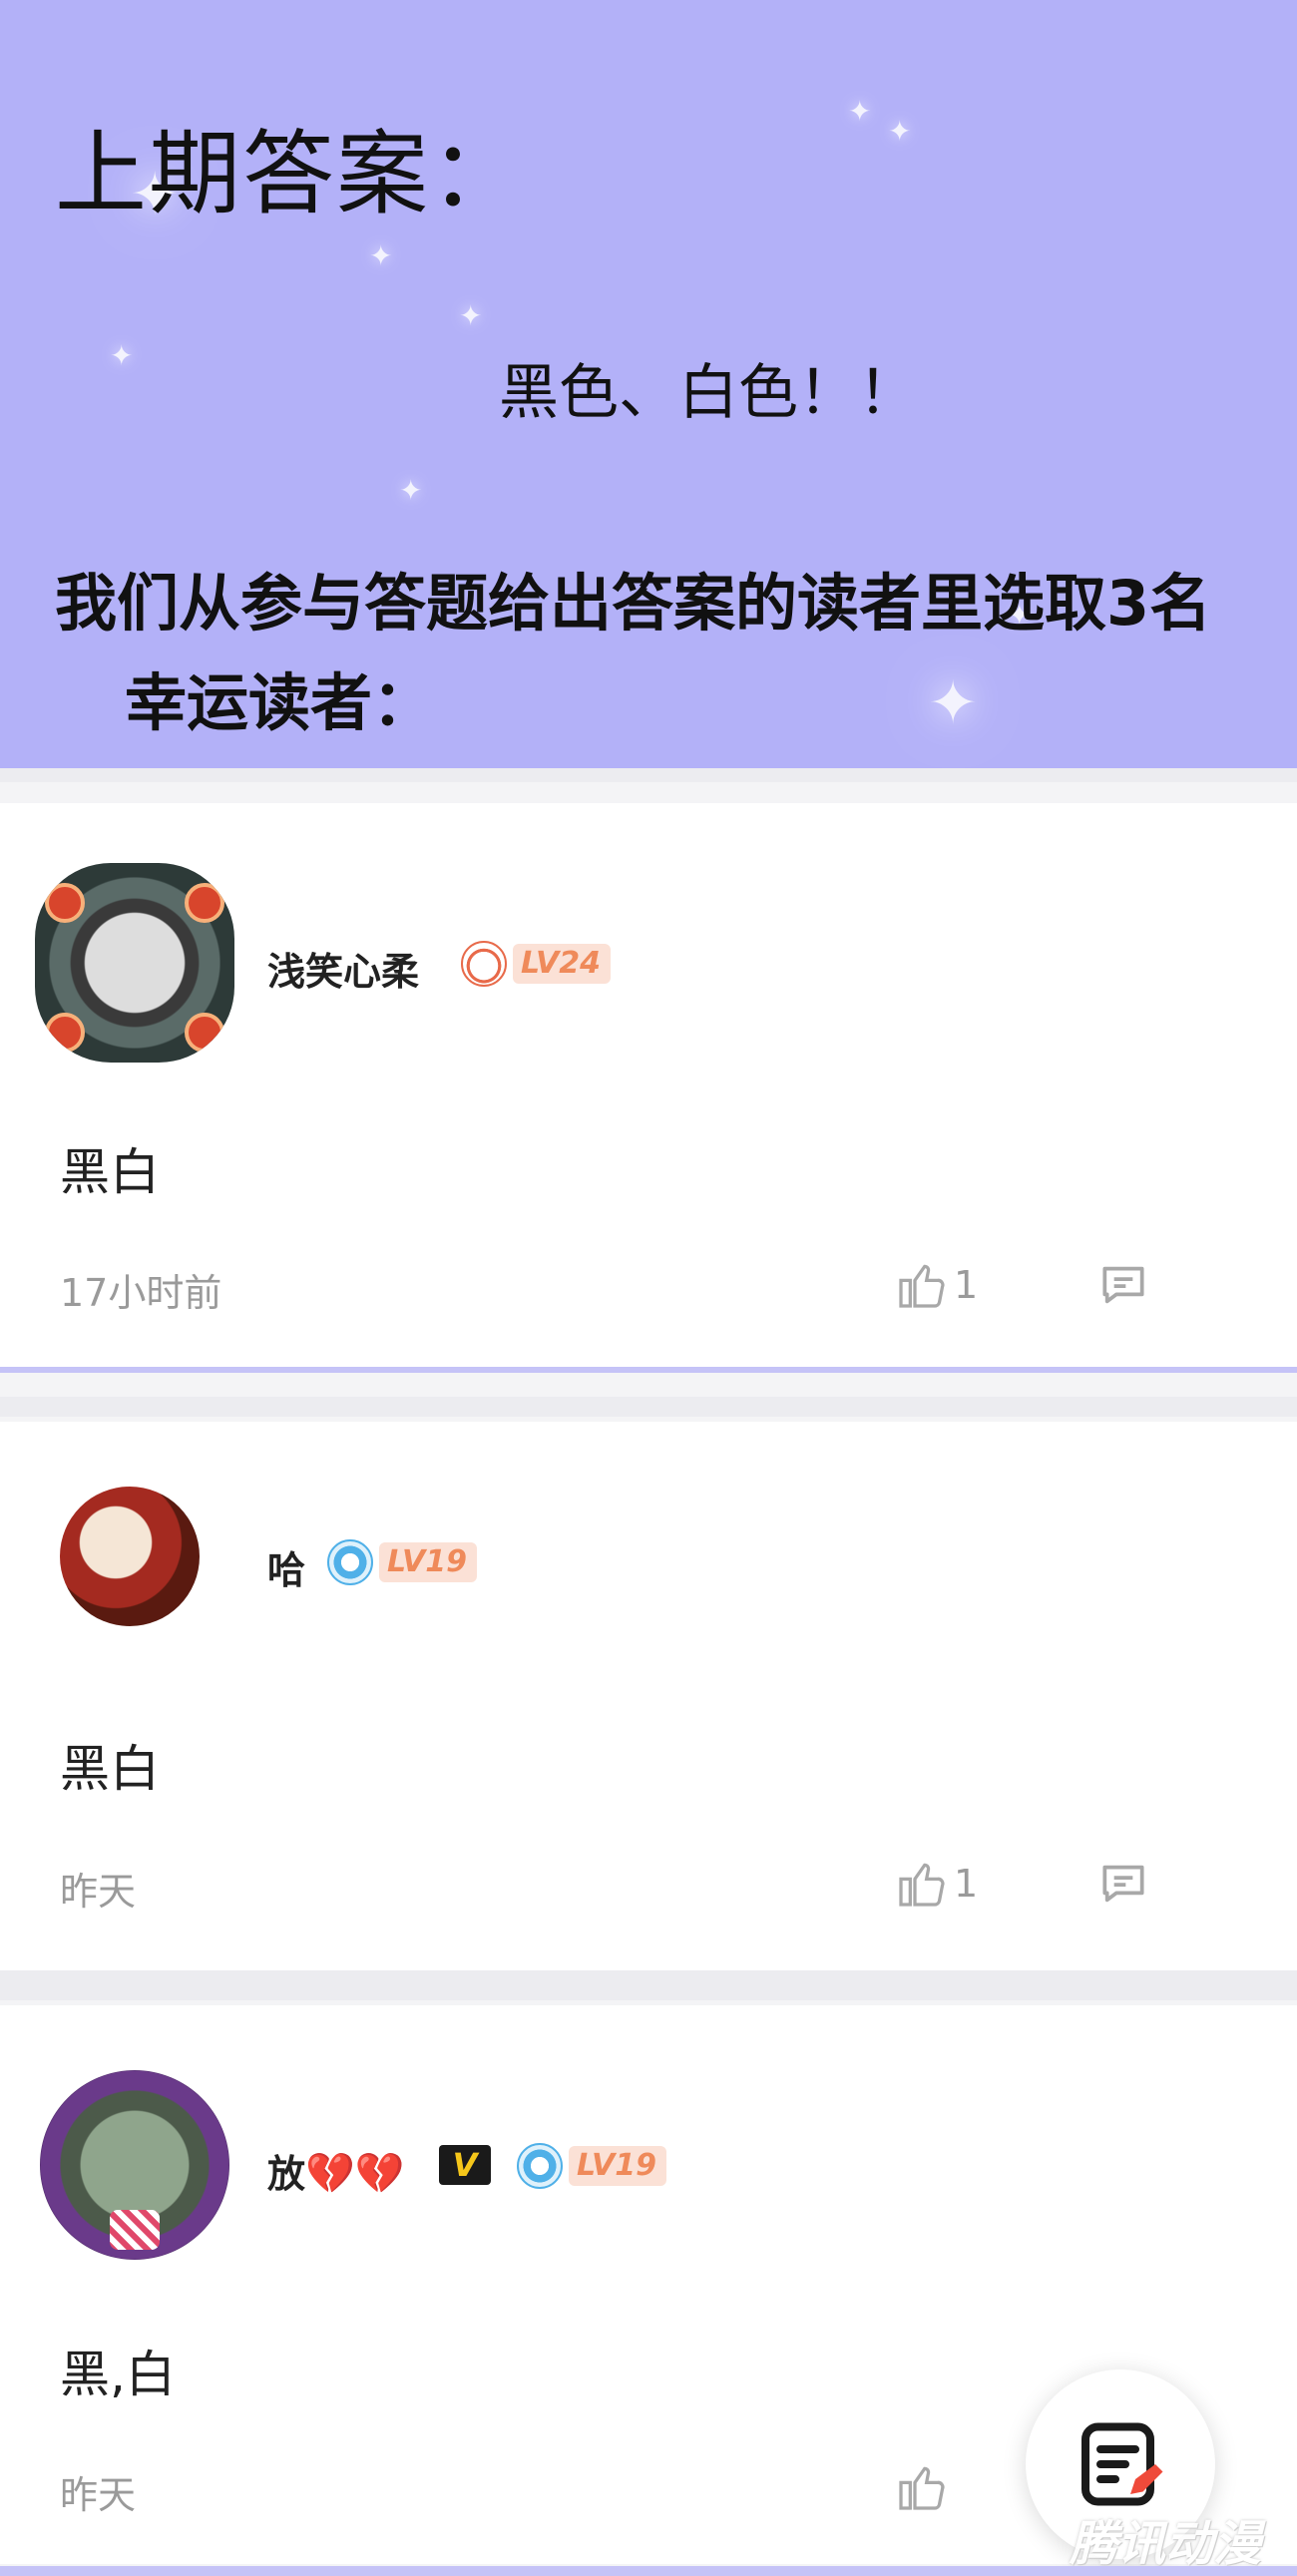  Describe the element at coordinates (708, 393) in the screenshot. I see `banner-answer: 黑色、白色！！` at that location.